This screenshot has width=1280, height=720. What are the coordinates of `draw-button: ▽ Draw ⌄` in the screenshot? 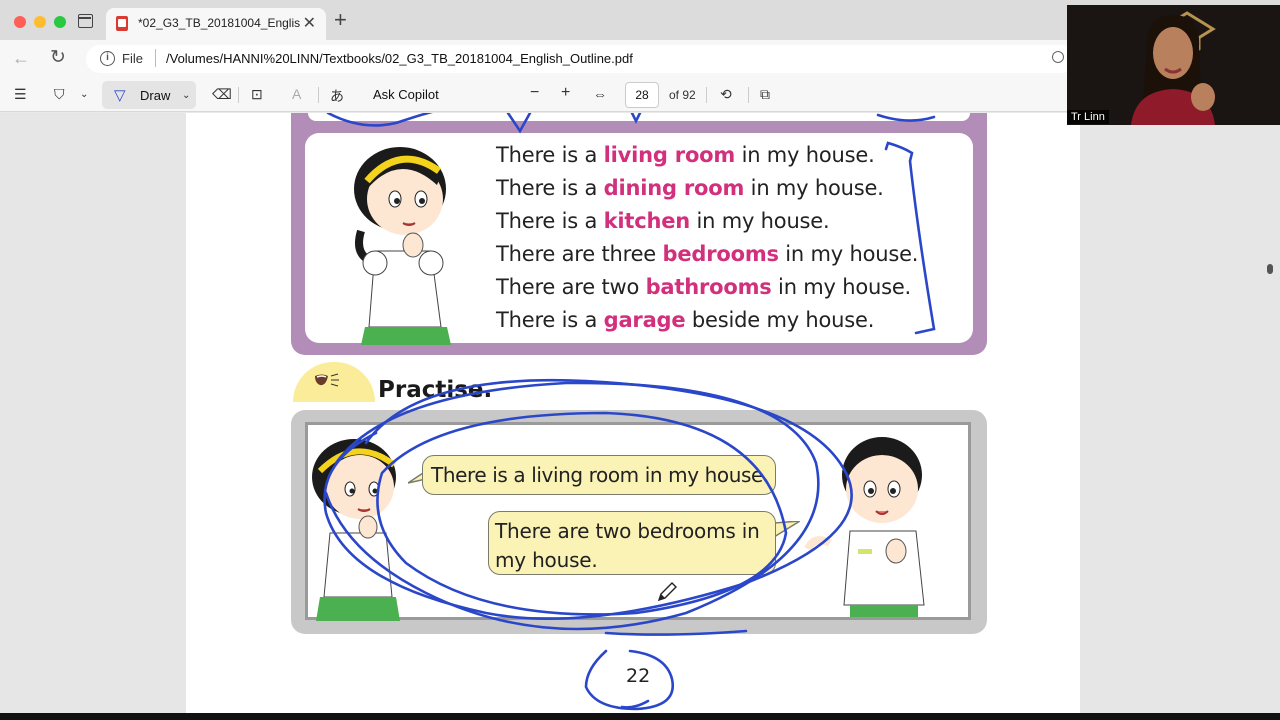 It's located at (149, 95).